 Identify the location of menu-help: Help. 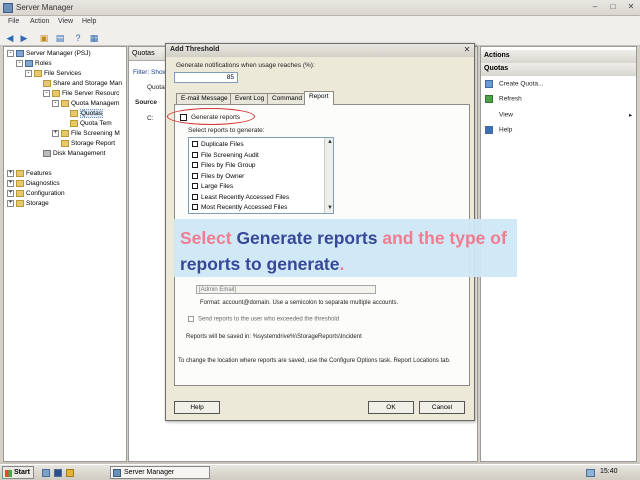
(89, 21).